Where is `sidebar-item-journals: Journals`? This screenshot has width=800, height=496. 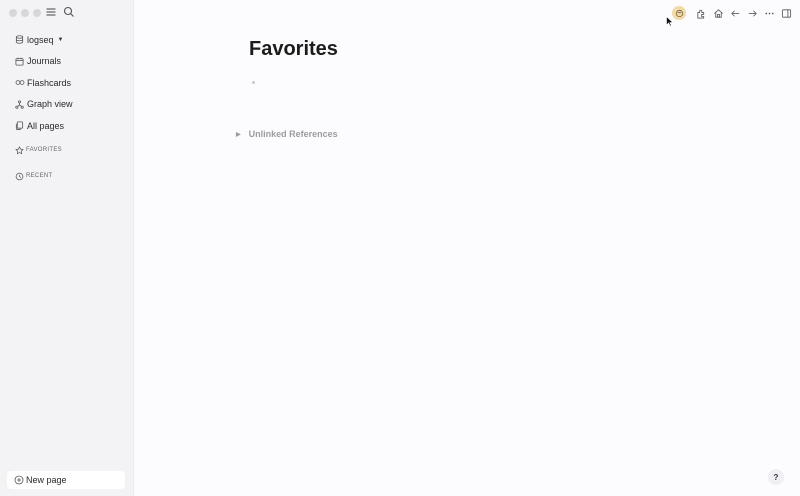 sidebar-item-journals: Journals is located at coordinates (67, 62).